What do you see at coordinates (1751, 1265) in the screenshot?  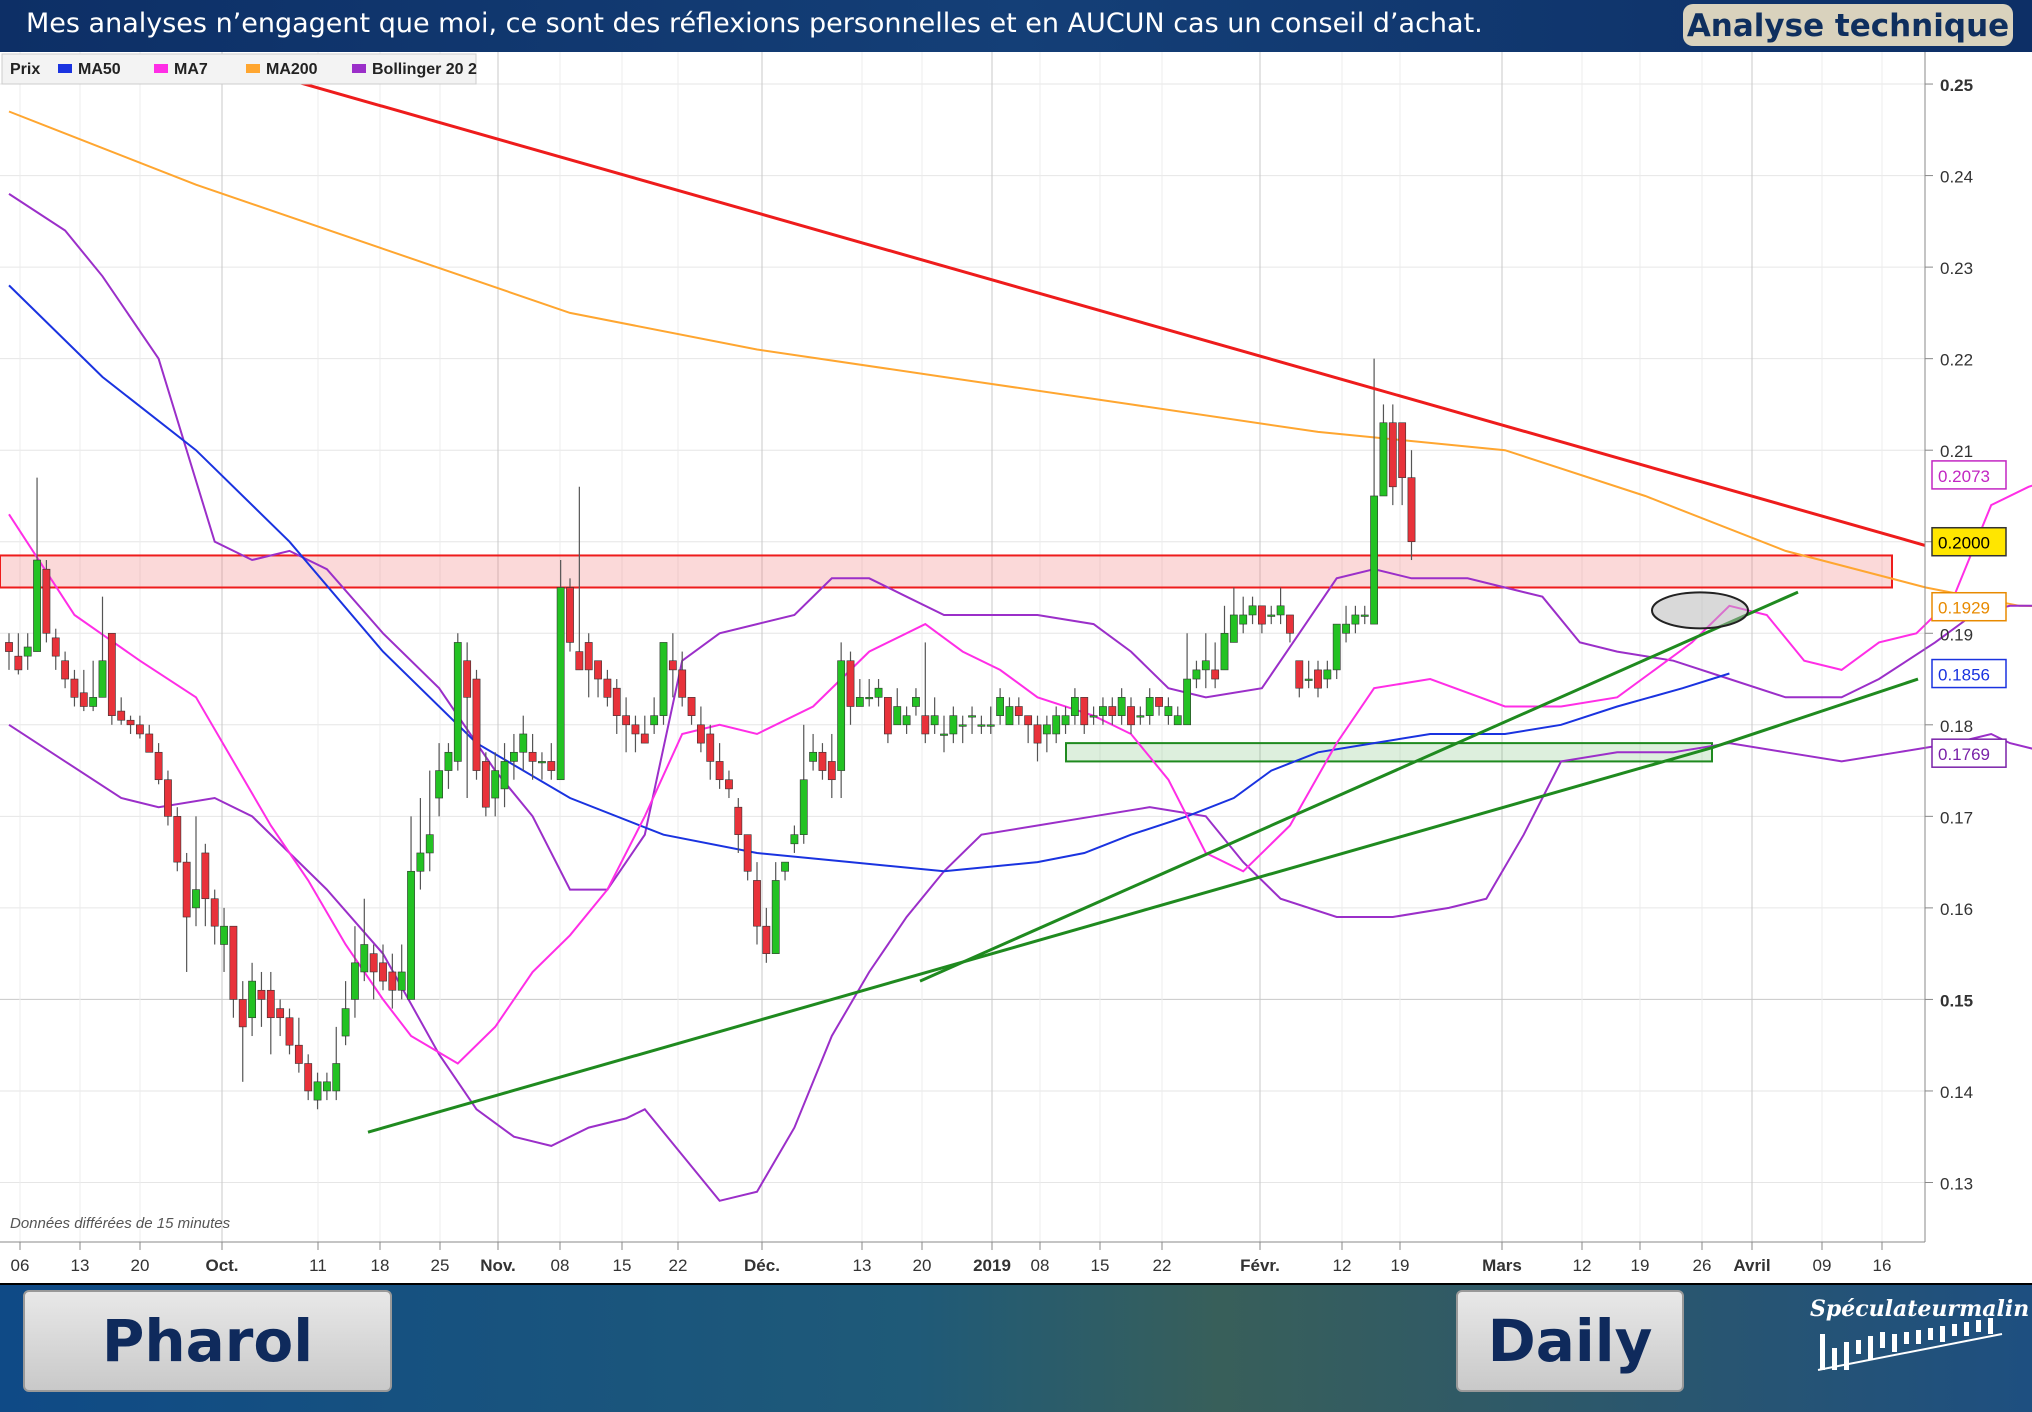 I see `x-tick-label: Avril` at bounding box center [1751, 1265].